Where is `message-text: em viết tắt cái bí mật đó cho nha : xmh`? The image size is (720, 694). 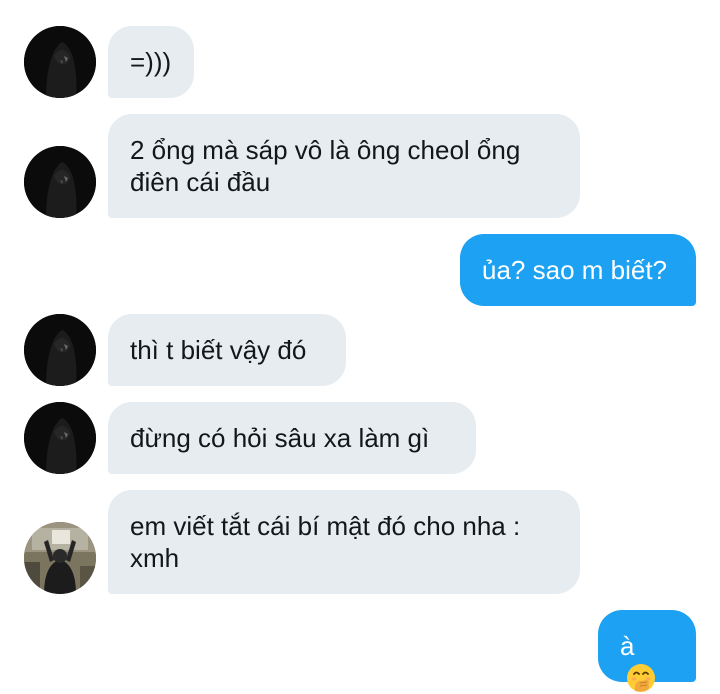 message-text: em viết tắt cái bí mật đó cho nha : xmh is located at coordinates (325, 542).